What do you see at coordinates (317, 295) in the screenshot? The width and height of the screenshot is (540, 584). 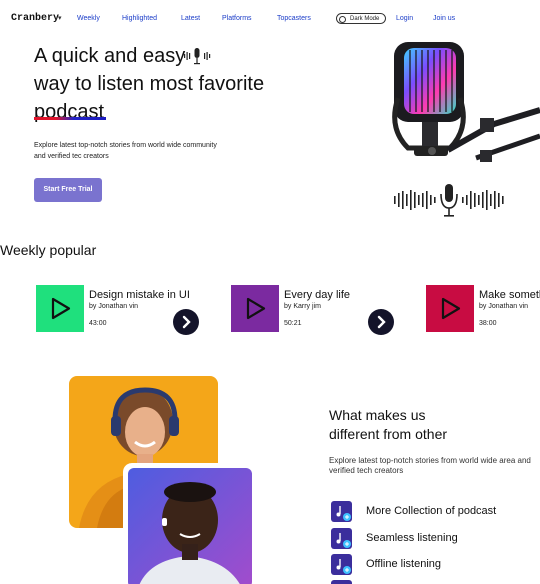 I see `podcast-title: Every day life` at bounding box center [317, 295].